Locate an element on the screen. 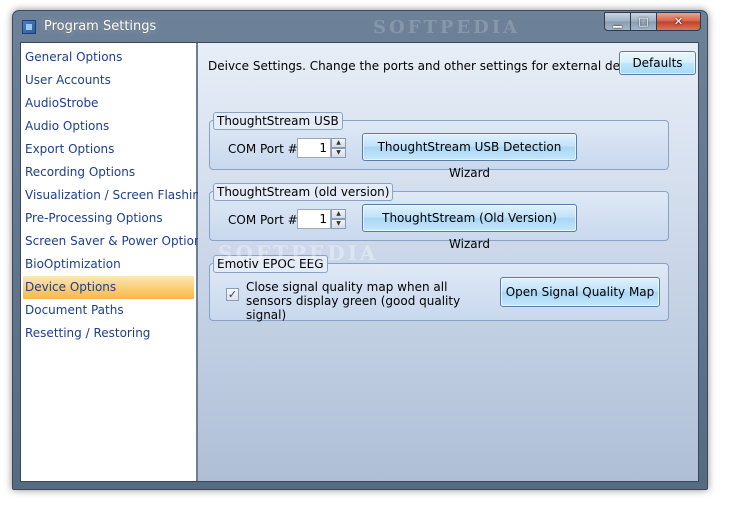 Image resolution: width=729 pixels, height=510 pixels. sidebar-item-audio-options: Audio Options is located at coordinates (108, 126).